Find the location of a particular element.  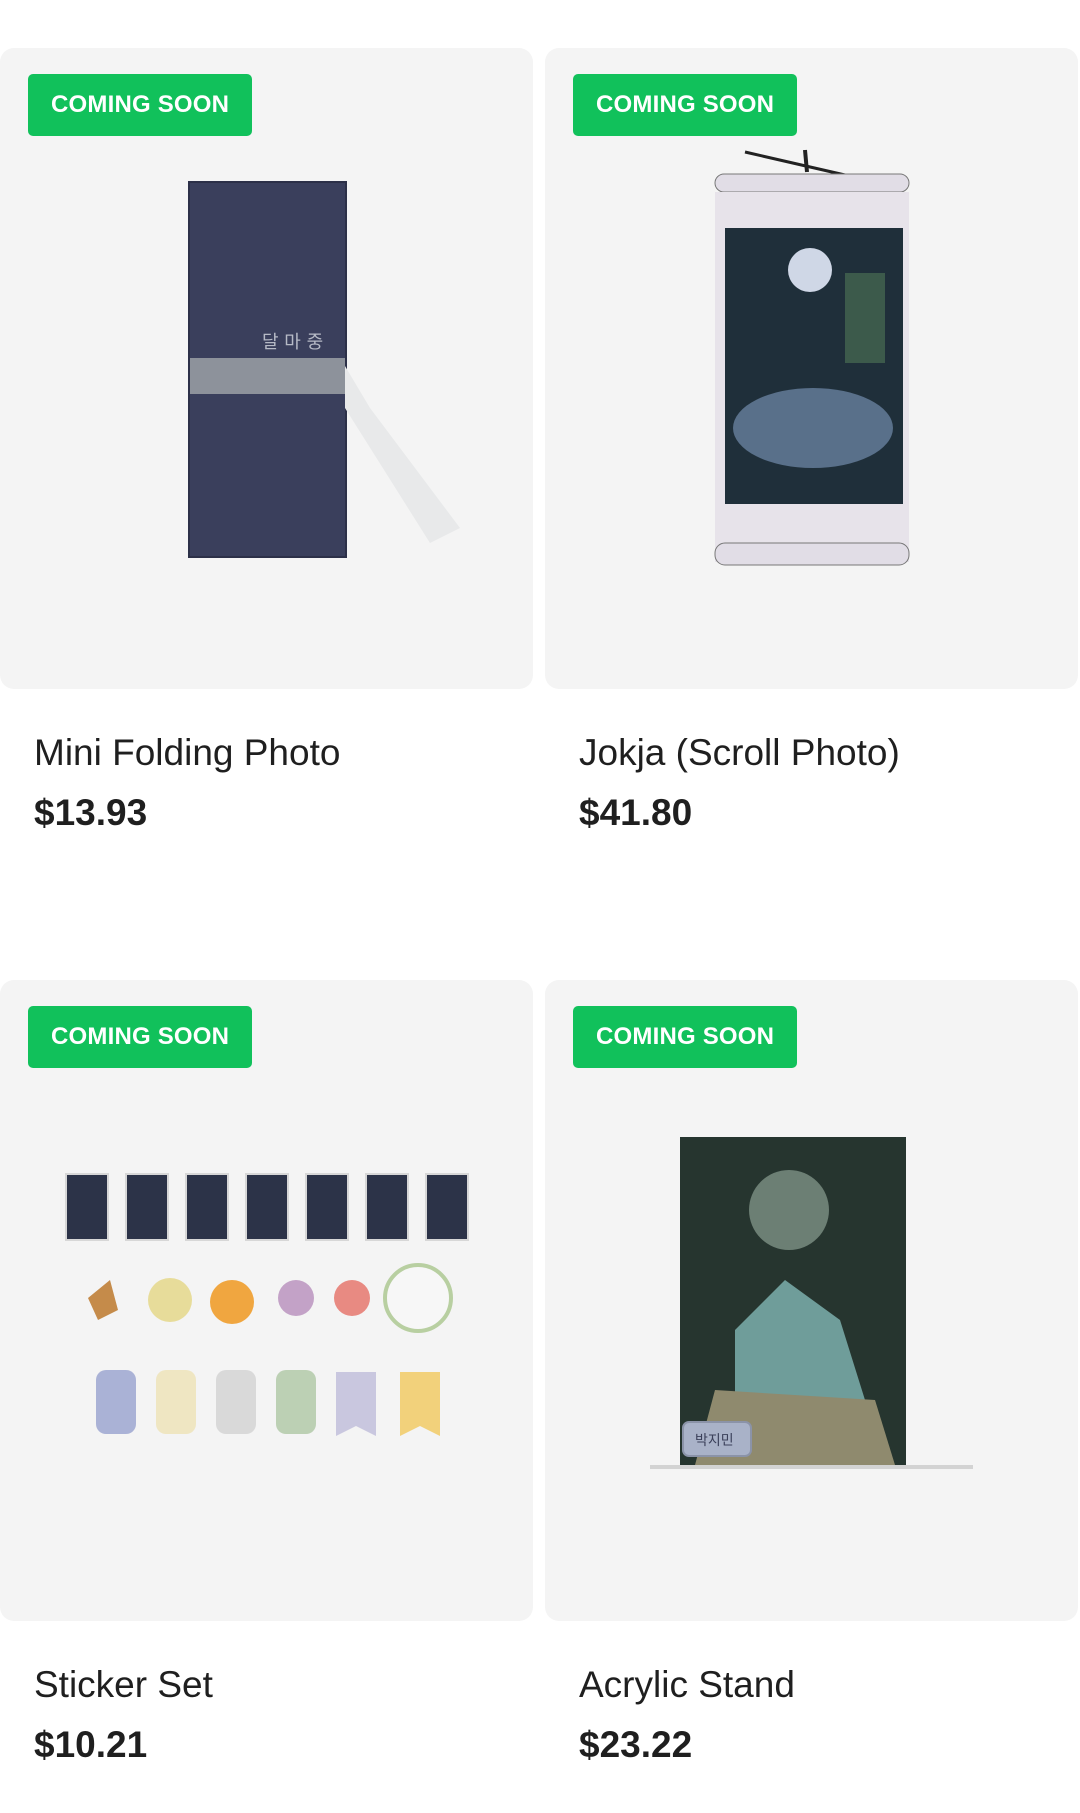

product-price: $13.93 is located at coordinates (91, 812).